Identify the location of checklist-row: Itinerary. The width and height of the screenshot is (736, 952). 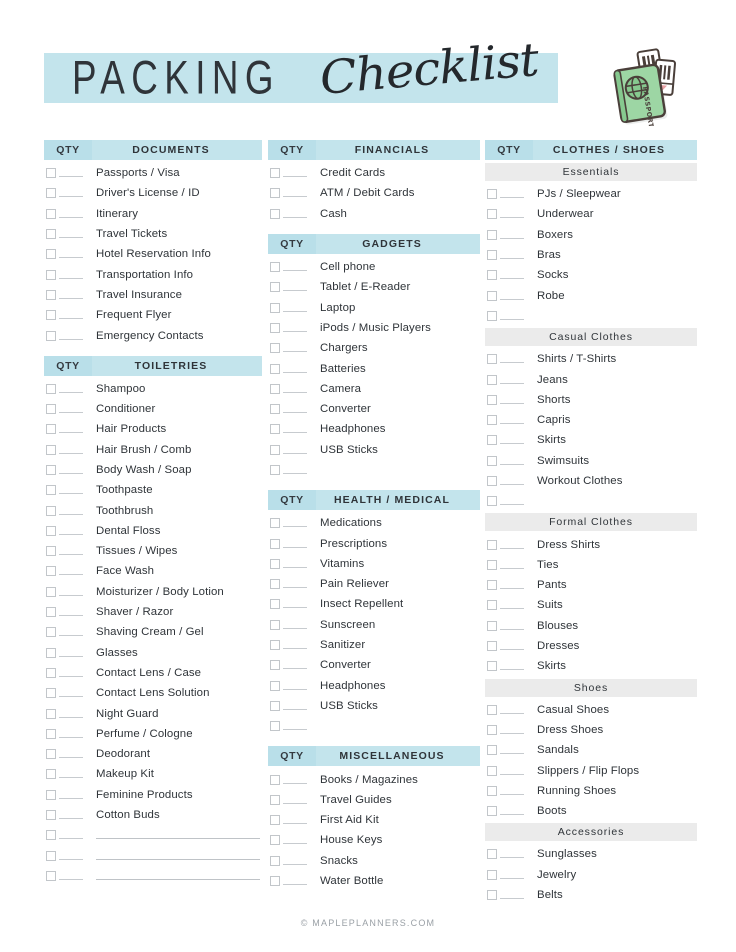
(153, 214).